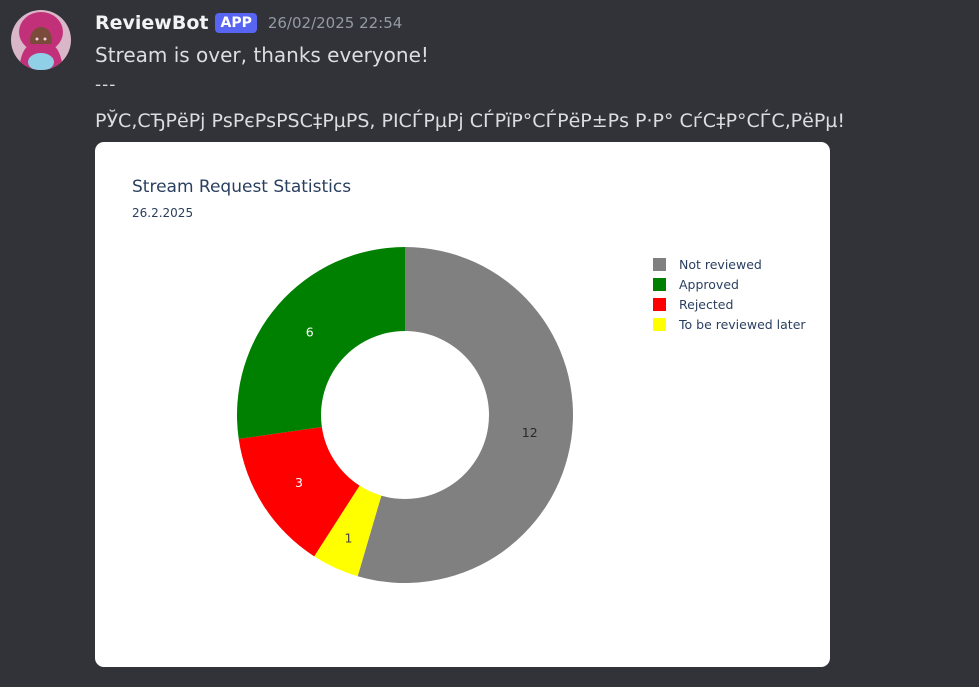 The width and height of the screenshot is (979, 687). Describe the element at coordinates (349, 538) in the screenshot. I see `donut-slice-label: 1` at that location.